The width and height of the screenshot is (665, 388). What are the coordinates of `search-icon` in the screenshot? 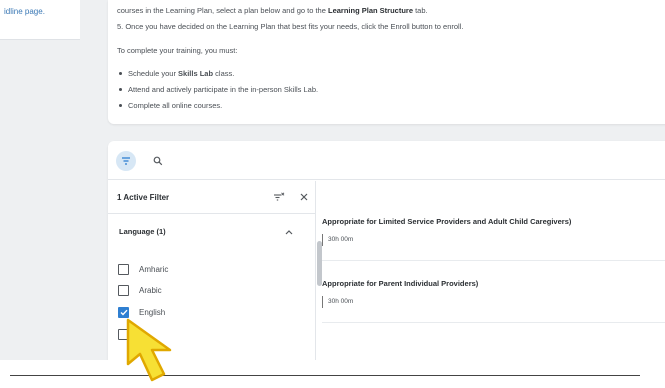 It's located at (158, 161).